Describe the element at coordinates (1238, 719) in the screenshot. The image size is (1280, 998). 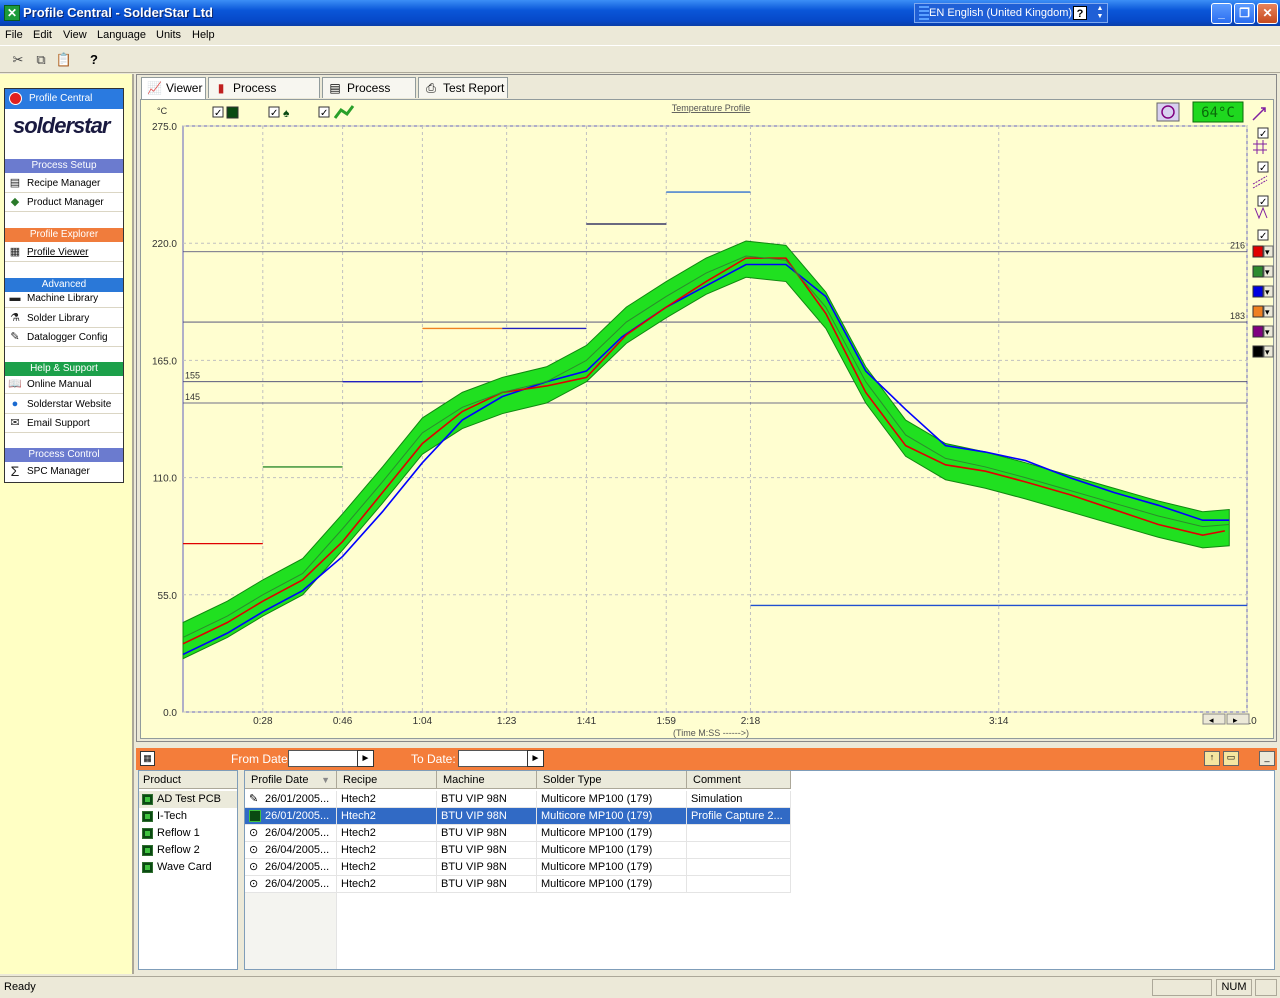
I see `scroll-right-button` at that location.